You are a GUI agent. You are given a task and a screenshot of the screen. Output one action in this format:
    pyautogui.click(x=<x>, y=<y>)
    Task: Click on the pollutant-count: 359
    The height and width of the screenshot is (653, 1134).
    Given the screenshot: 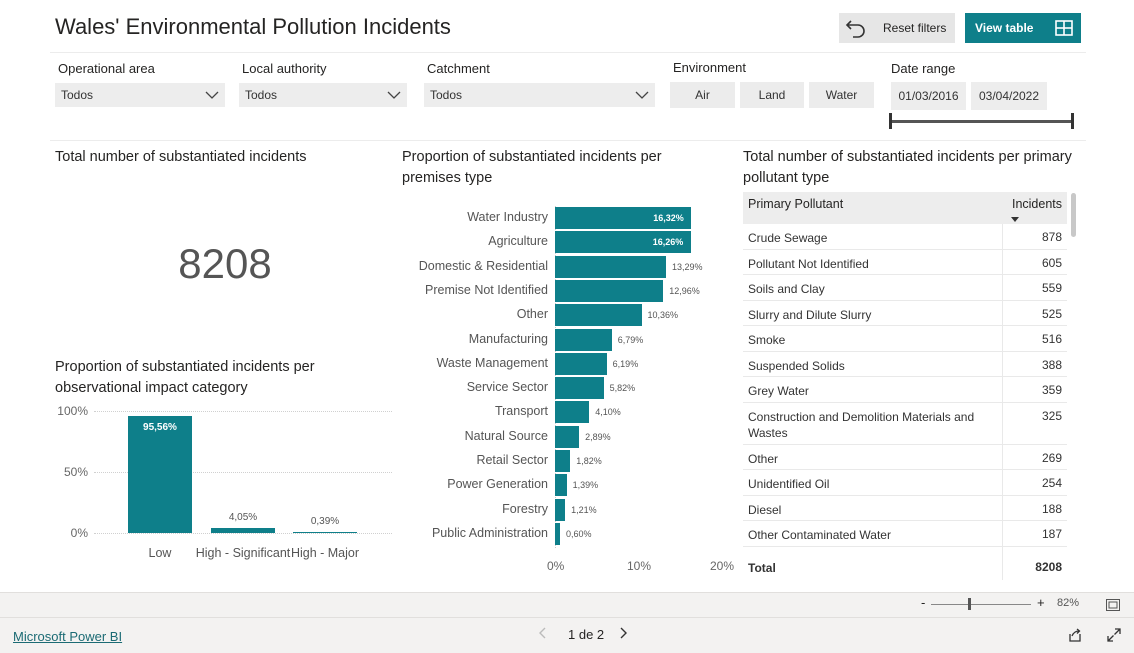 What is the action you would take?
    pyautogui.click(x=1051, y=390)
    